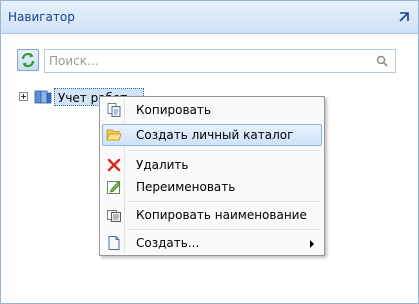  Describe the element at coordinates (23, 96) in the screenshot. I see `expand-plus-icon` at that location.